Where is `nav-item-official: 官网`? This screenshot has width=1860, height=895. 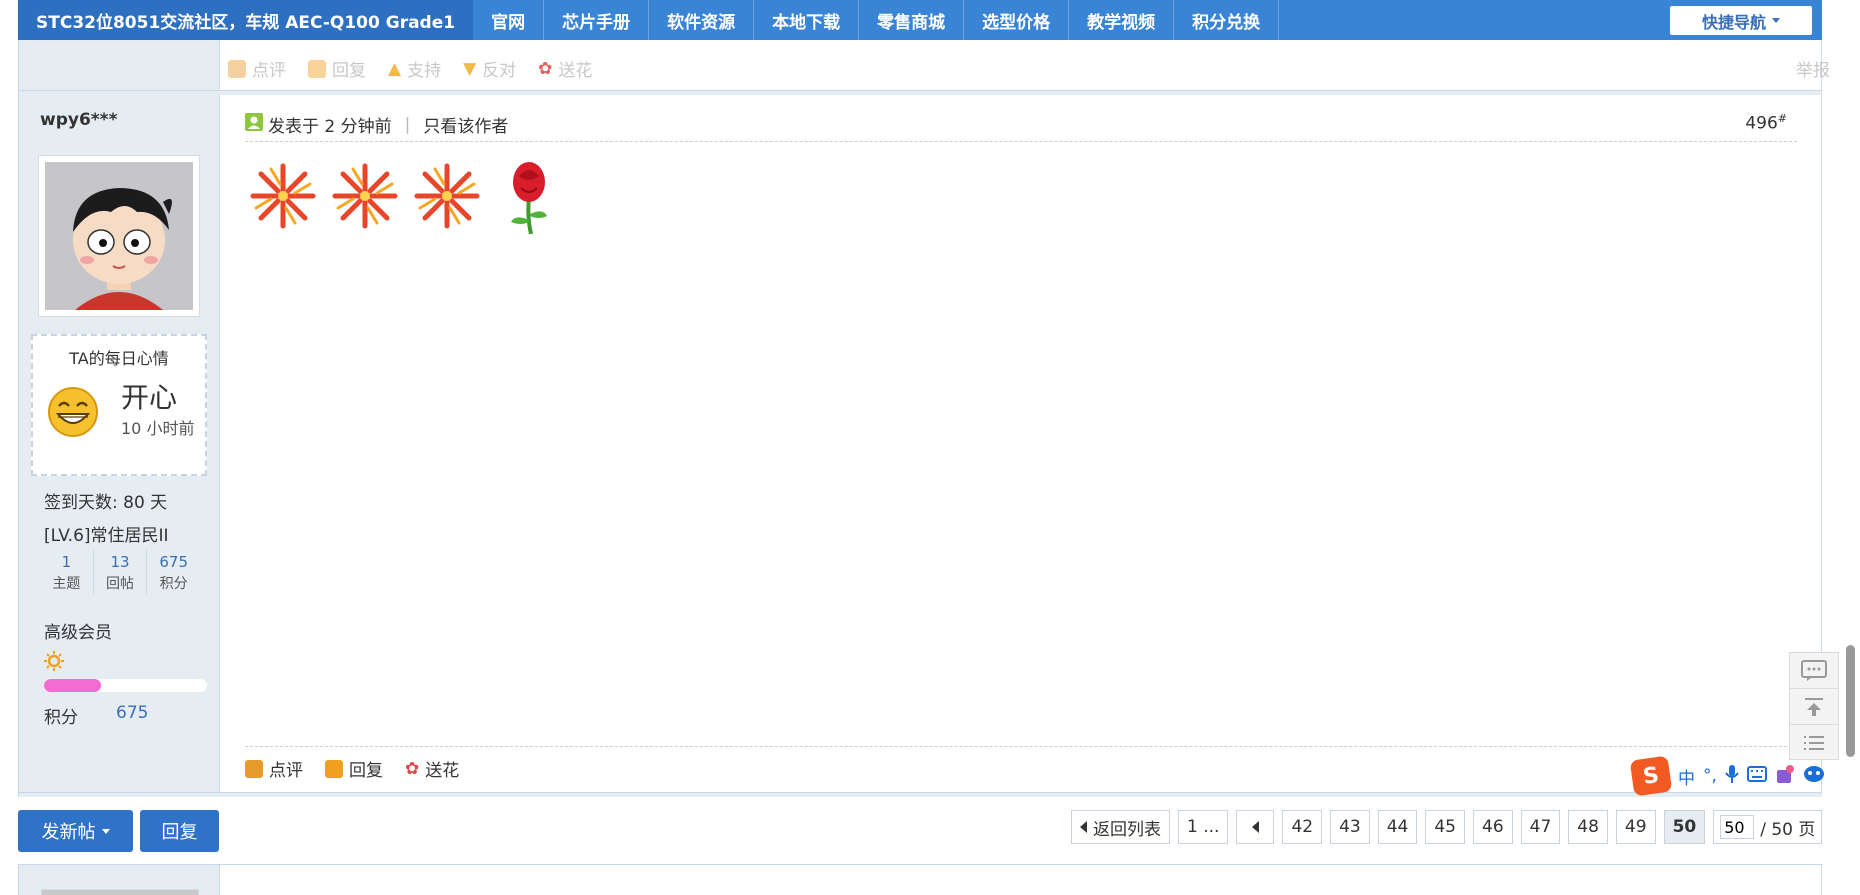 nav-item-official: 官网 is located at coordinates (509, 20).